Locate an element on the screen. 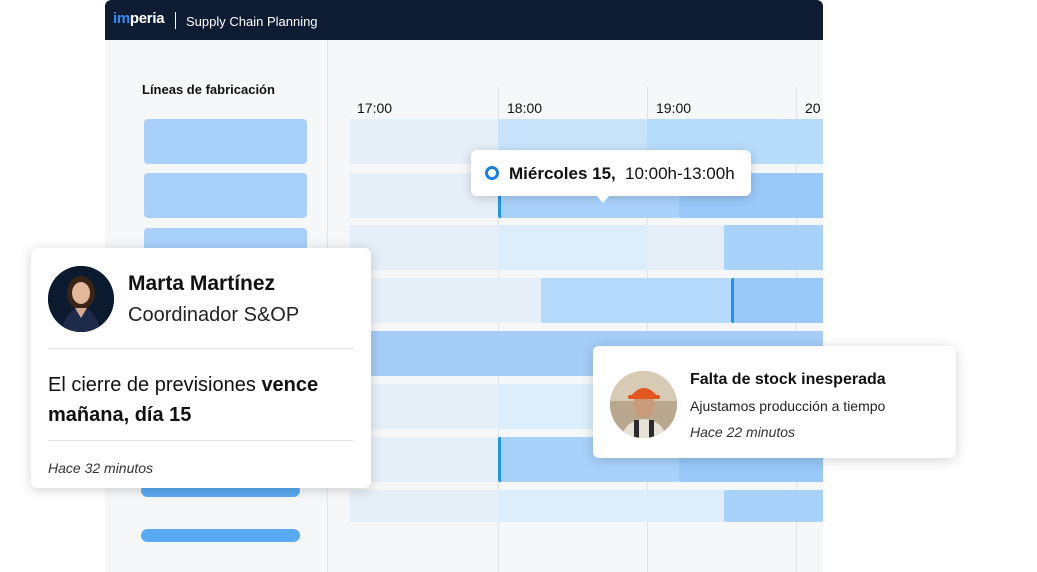 The image size is (1037, 572). notification-timestamp: Hace 32 minutos is located at coordinates (101, 468).